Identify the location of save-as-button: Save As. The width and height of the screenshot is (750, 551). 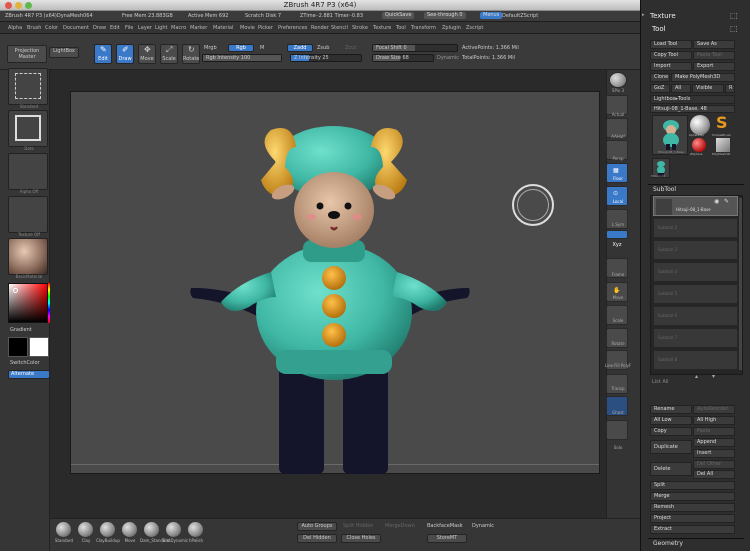
(714, 44).